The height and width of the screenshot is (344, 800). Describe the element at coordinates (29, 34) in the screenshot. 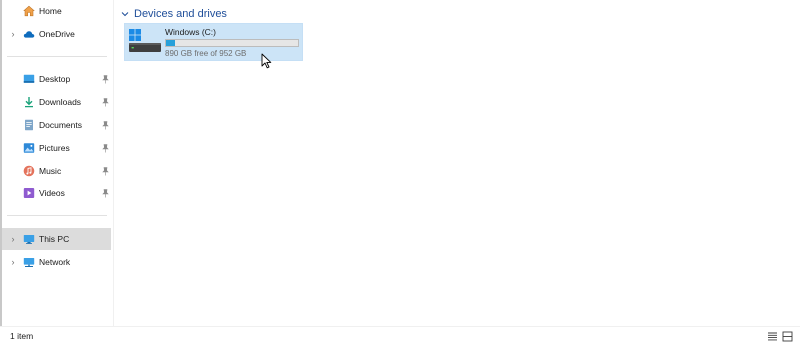

I see `cloud-icon` at that location.